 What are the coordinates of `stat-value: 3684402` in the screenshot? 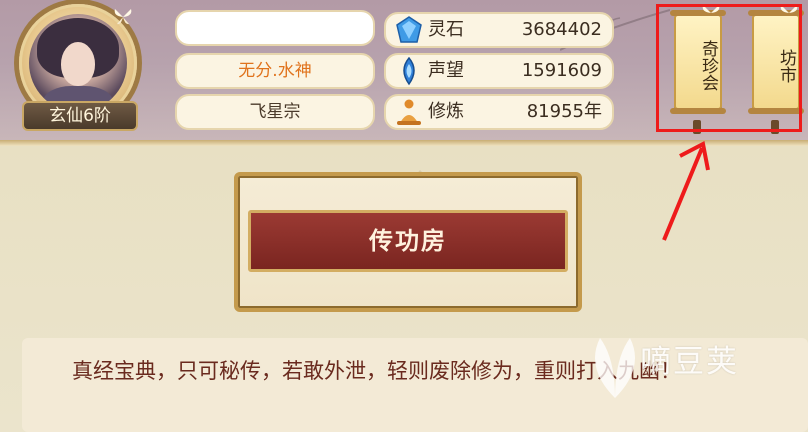 It's located at (561, 29).